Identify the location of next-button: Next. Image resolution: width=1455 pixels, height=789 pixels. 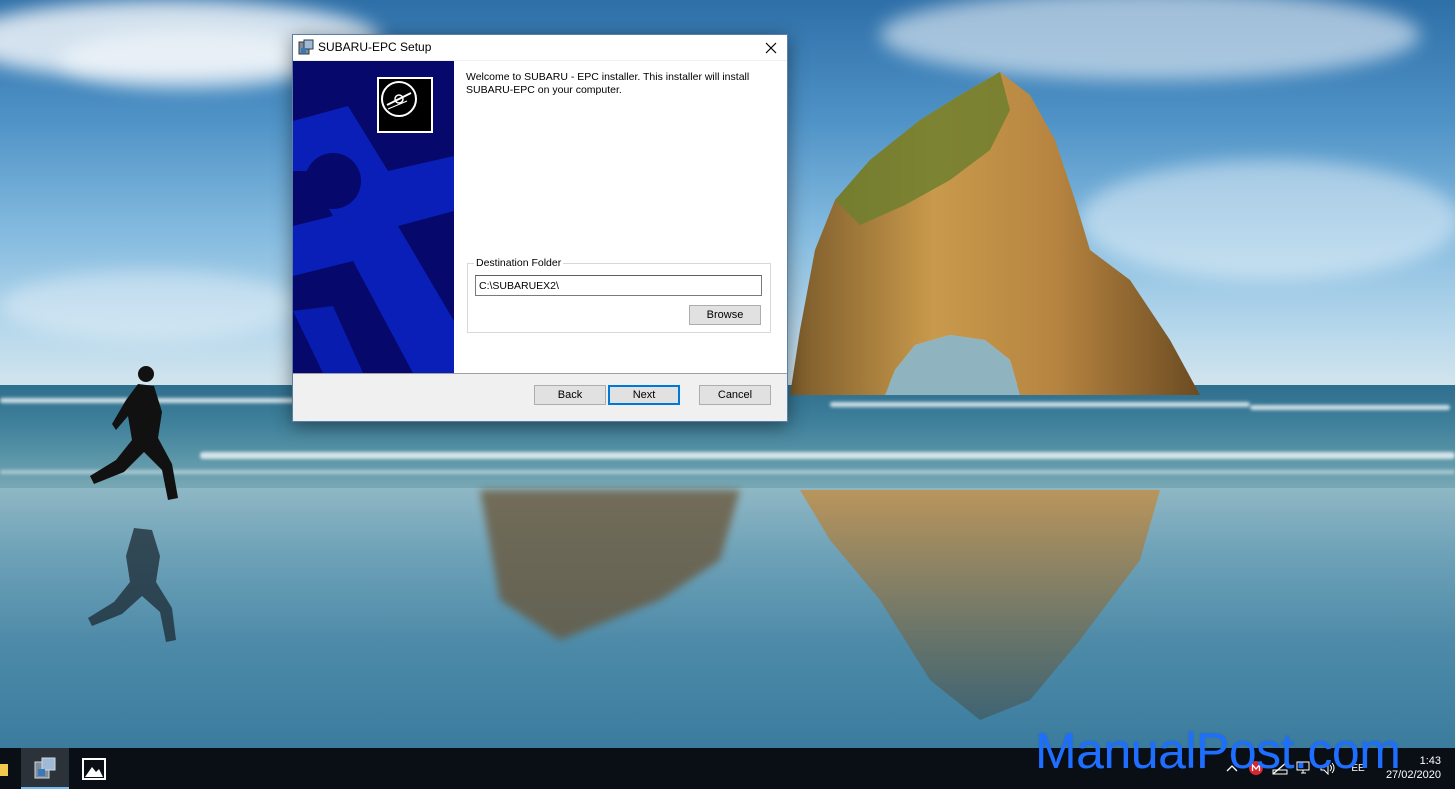
(644, 395).